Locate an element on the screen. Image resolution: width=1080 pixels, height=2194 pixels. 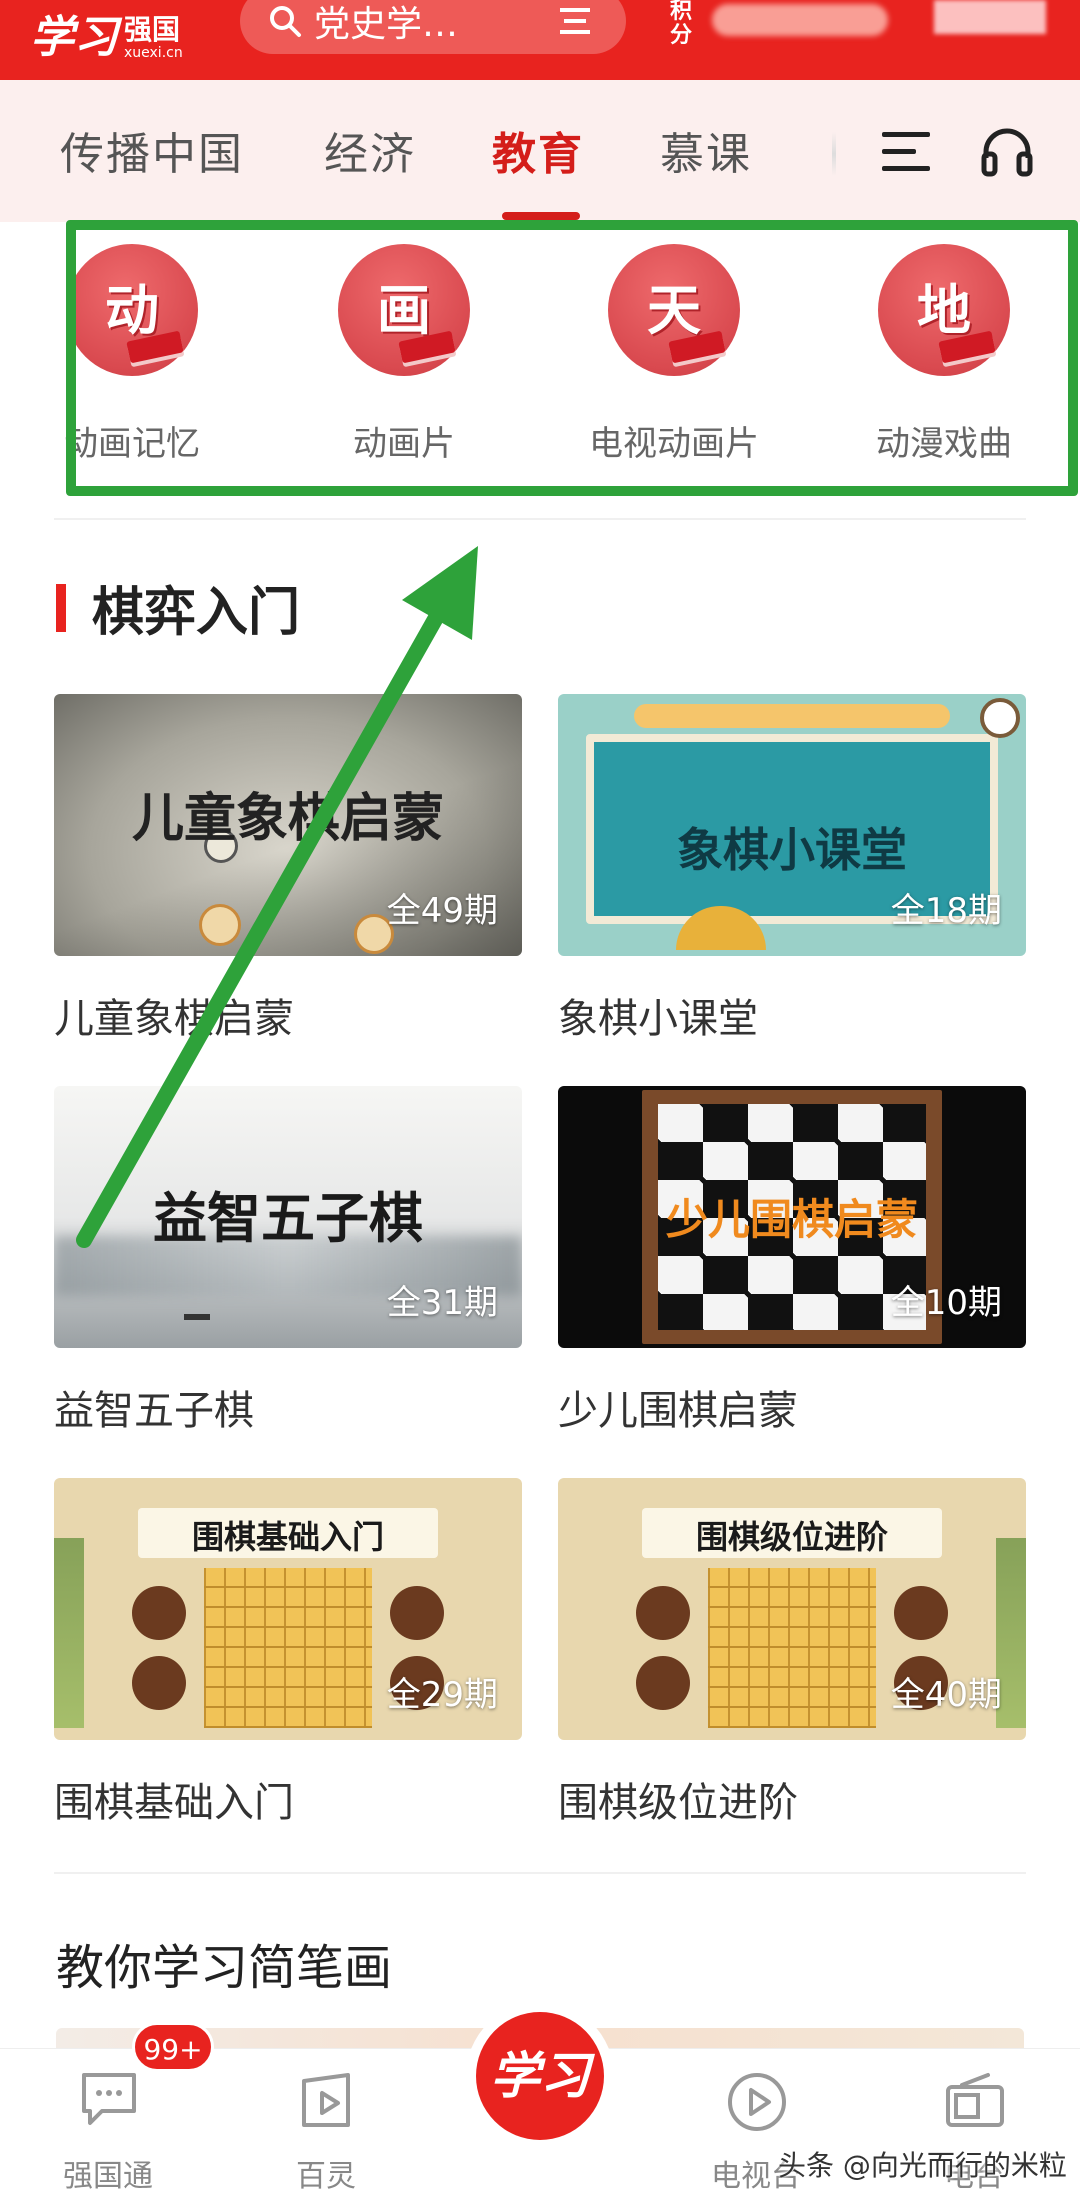
active-tab-indicator is located at coordinates (541, 216).